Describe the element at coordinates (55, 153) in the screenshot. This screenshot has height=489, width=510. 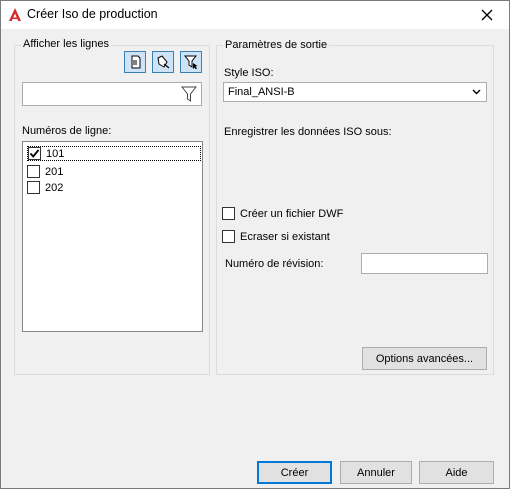
I see `line-label-101: 101` at that location.